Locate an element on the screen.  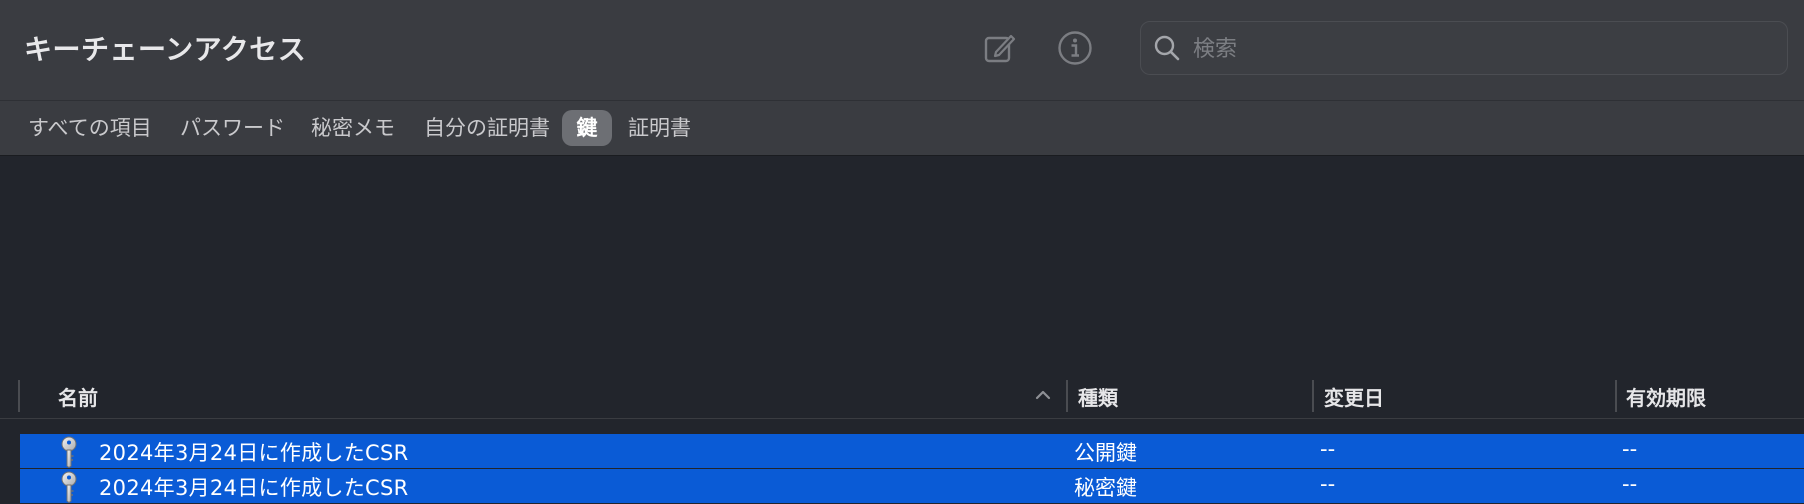
column-header-expires: 有効期限 is located at coordinates (1666, 396).